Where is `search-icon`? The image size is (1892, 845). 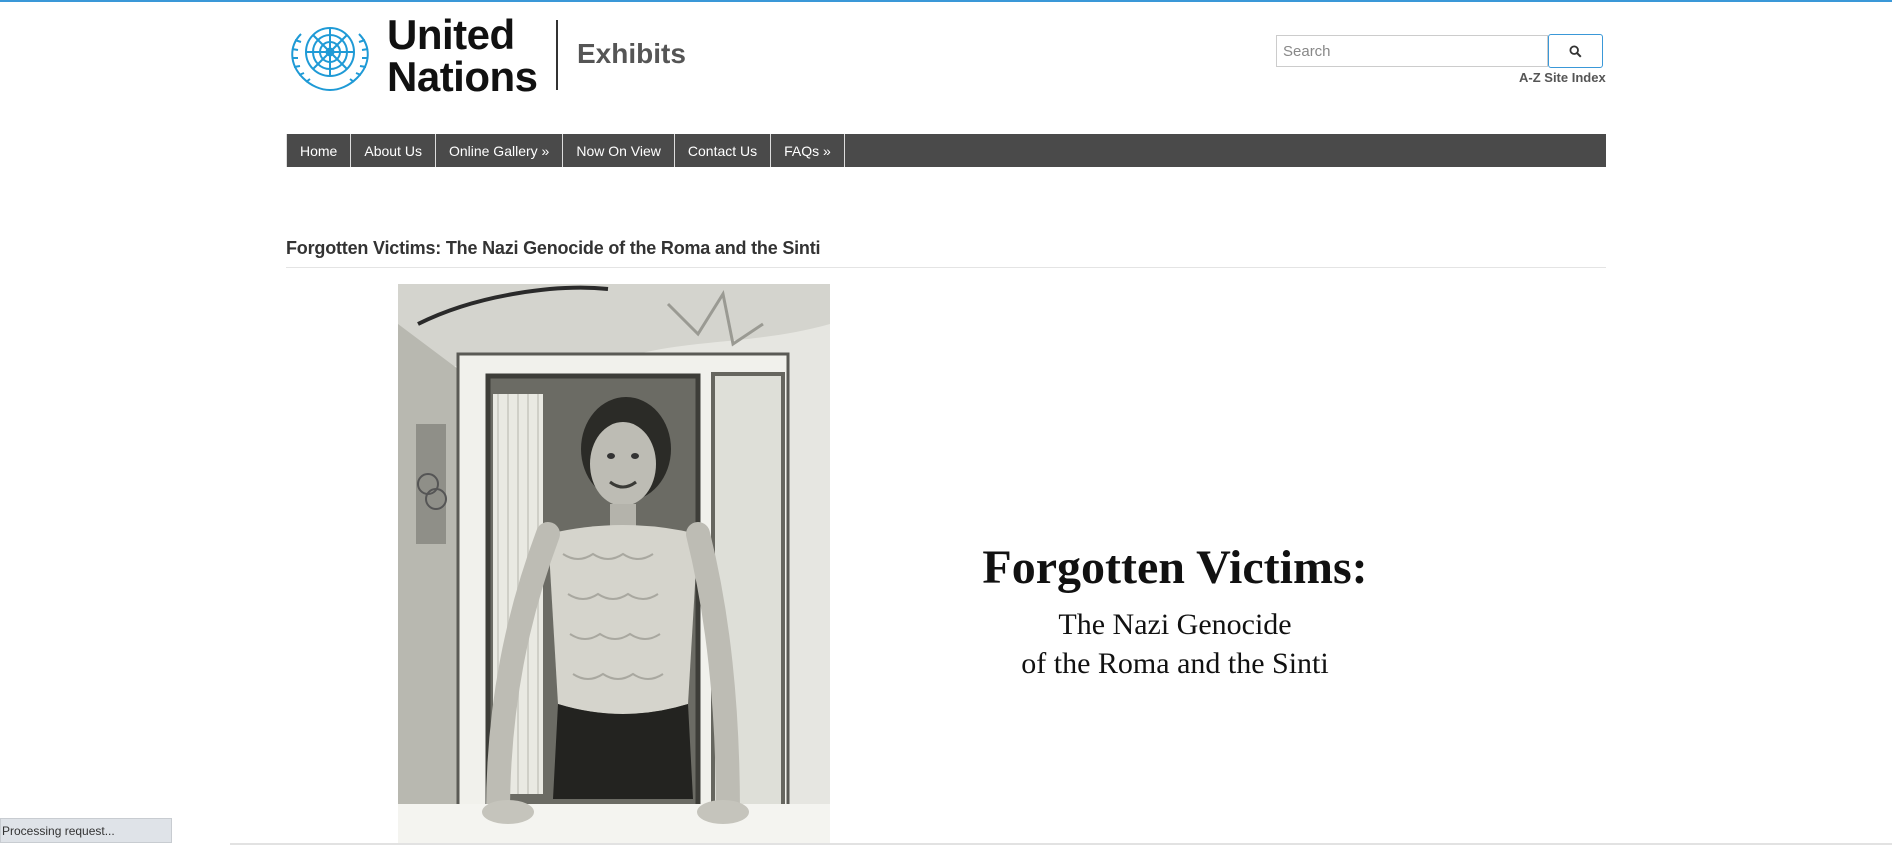 search-icon is located at coordinates (1575, 51).